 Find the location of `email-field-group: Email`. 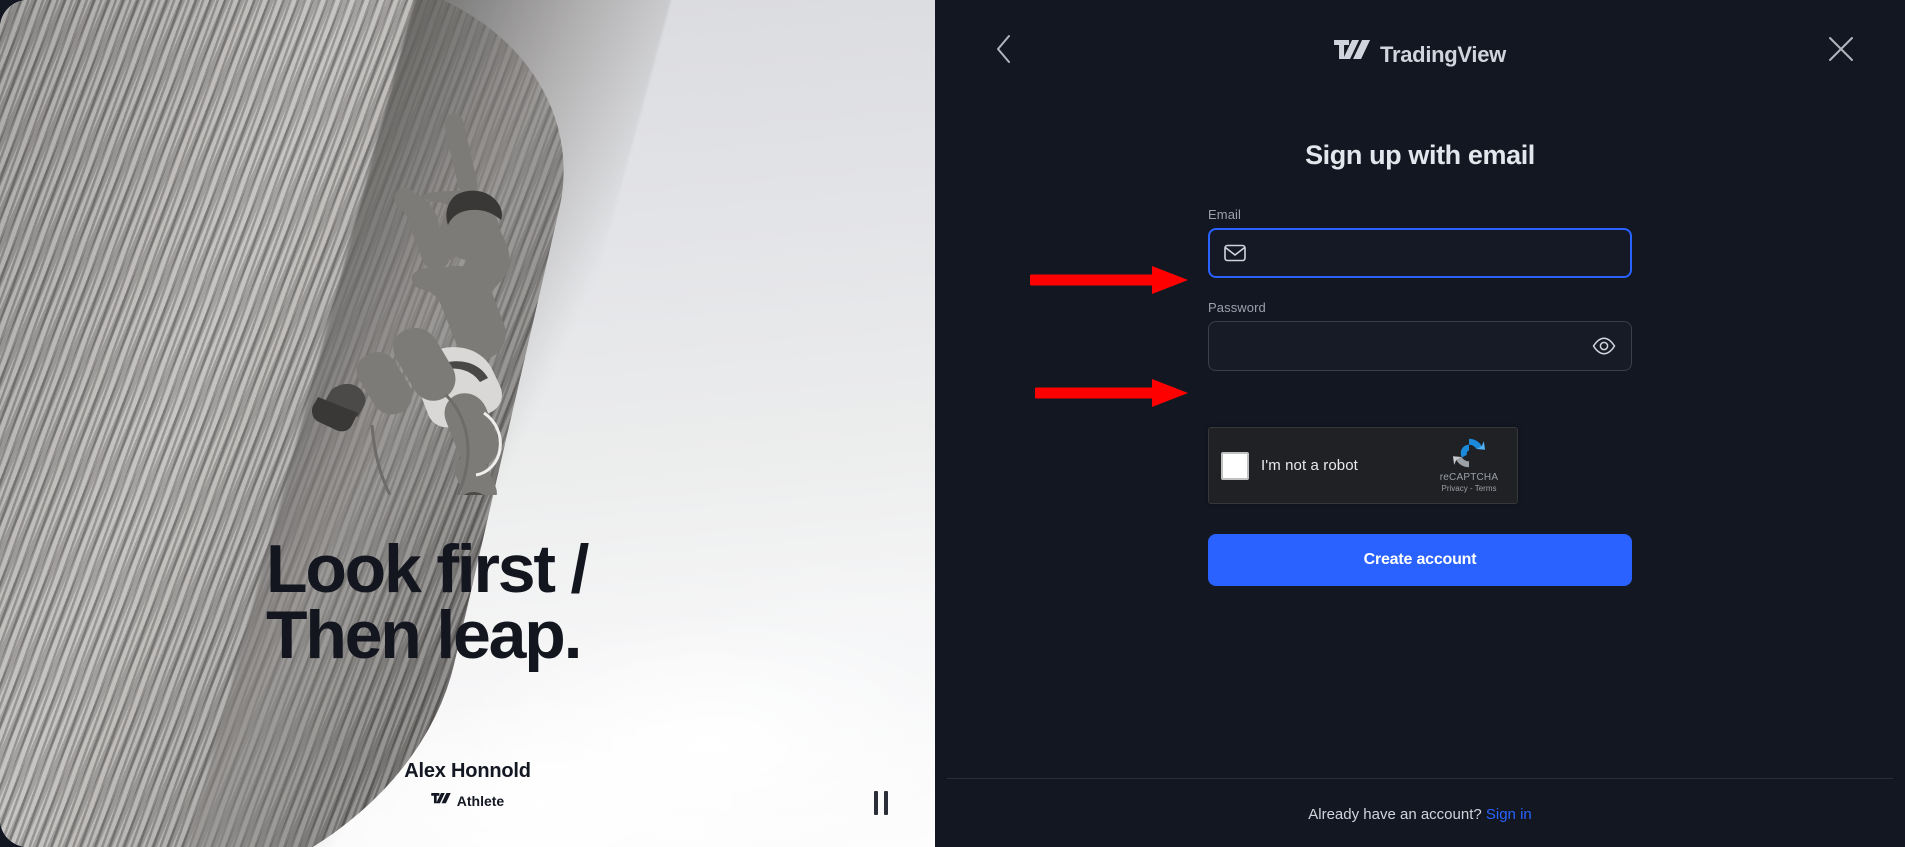

email-field-group: Email is located at coordinates (1420, 242).